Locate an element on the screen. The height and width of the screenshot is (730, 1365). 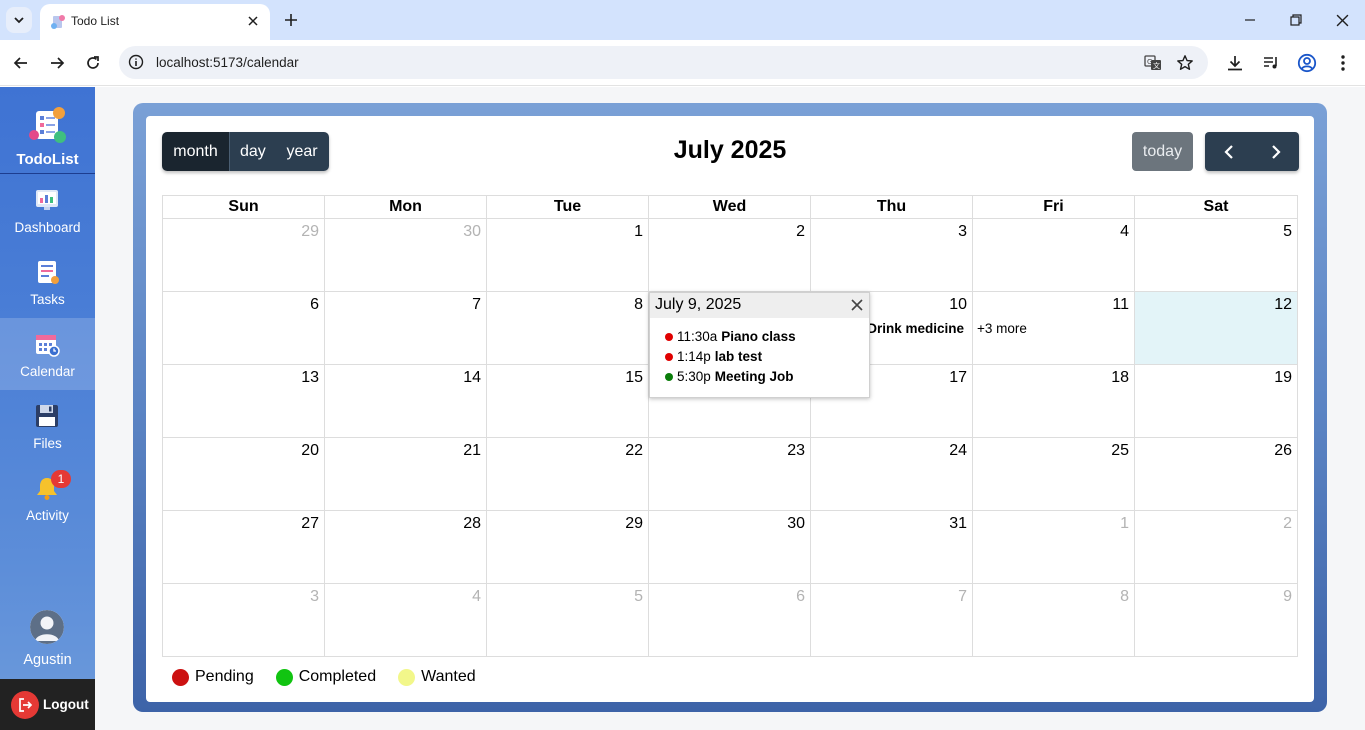
day-cell: 12 is located at coordinates (1216, 328).